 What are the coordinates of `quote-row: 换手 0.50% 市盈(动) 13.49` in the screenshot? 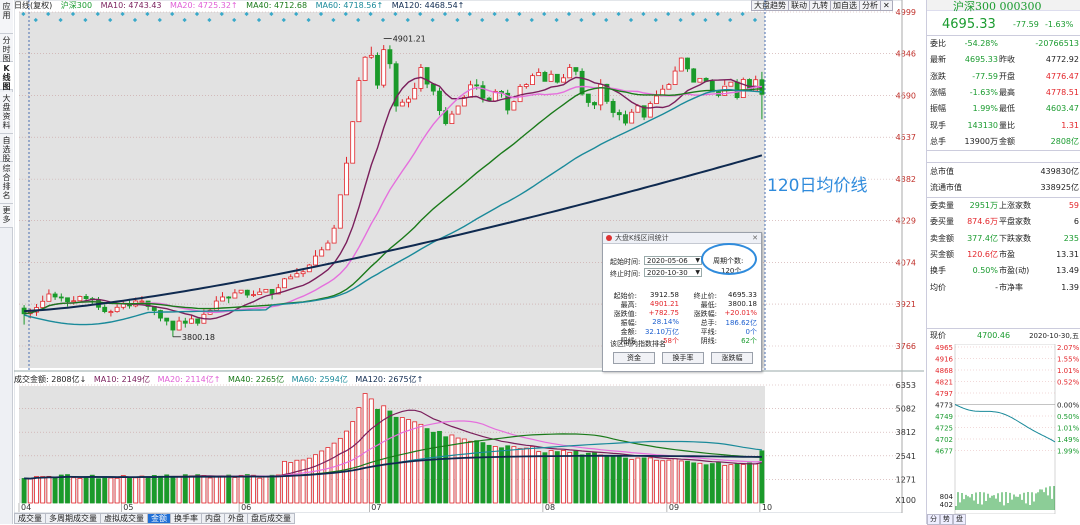 It's located at (1003, 271).